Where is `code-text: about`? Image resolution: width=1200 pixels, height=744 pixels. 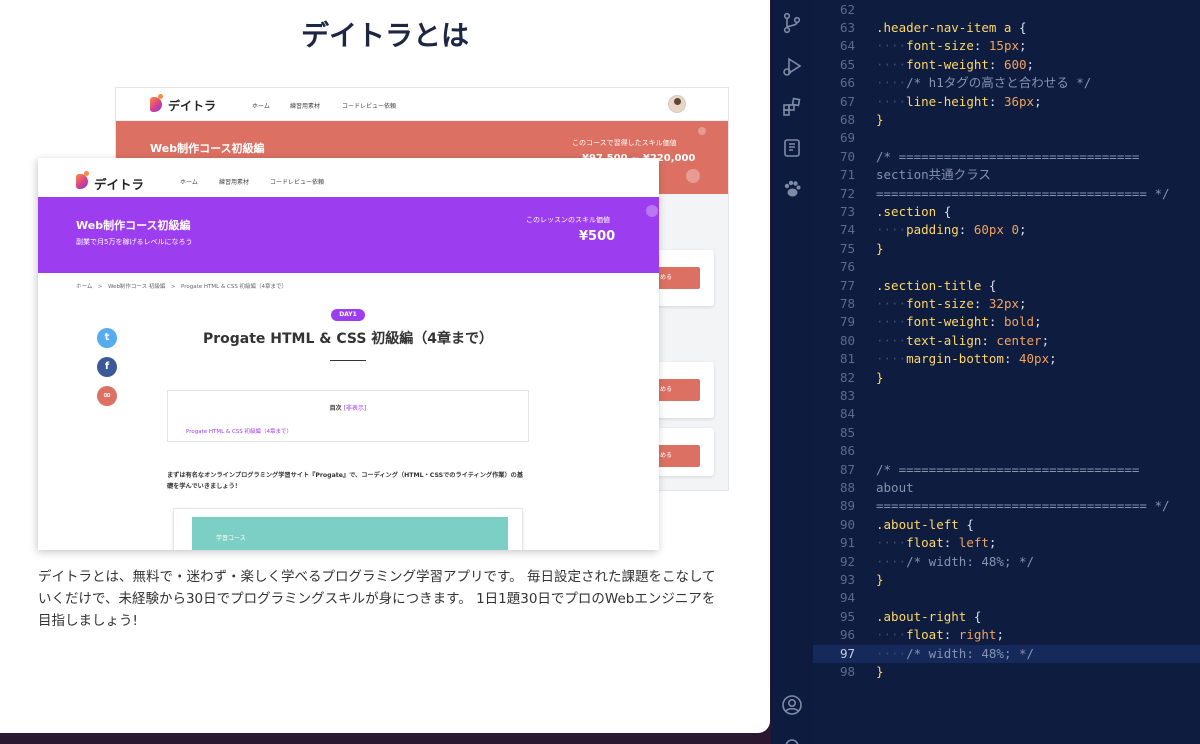
code-text: about is located at coordinates (895, 488).